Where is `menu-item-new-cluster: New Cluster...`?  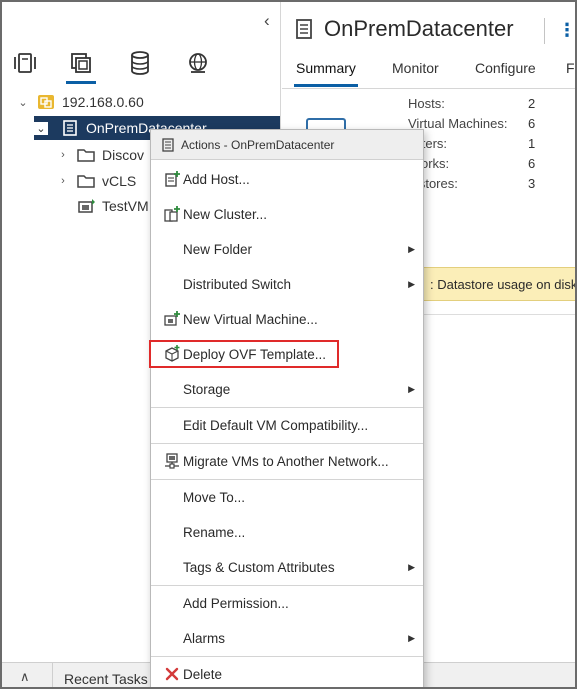 menu-item-new-cluster: New Cluster... is located at coordinates (287, 214).